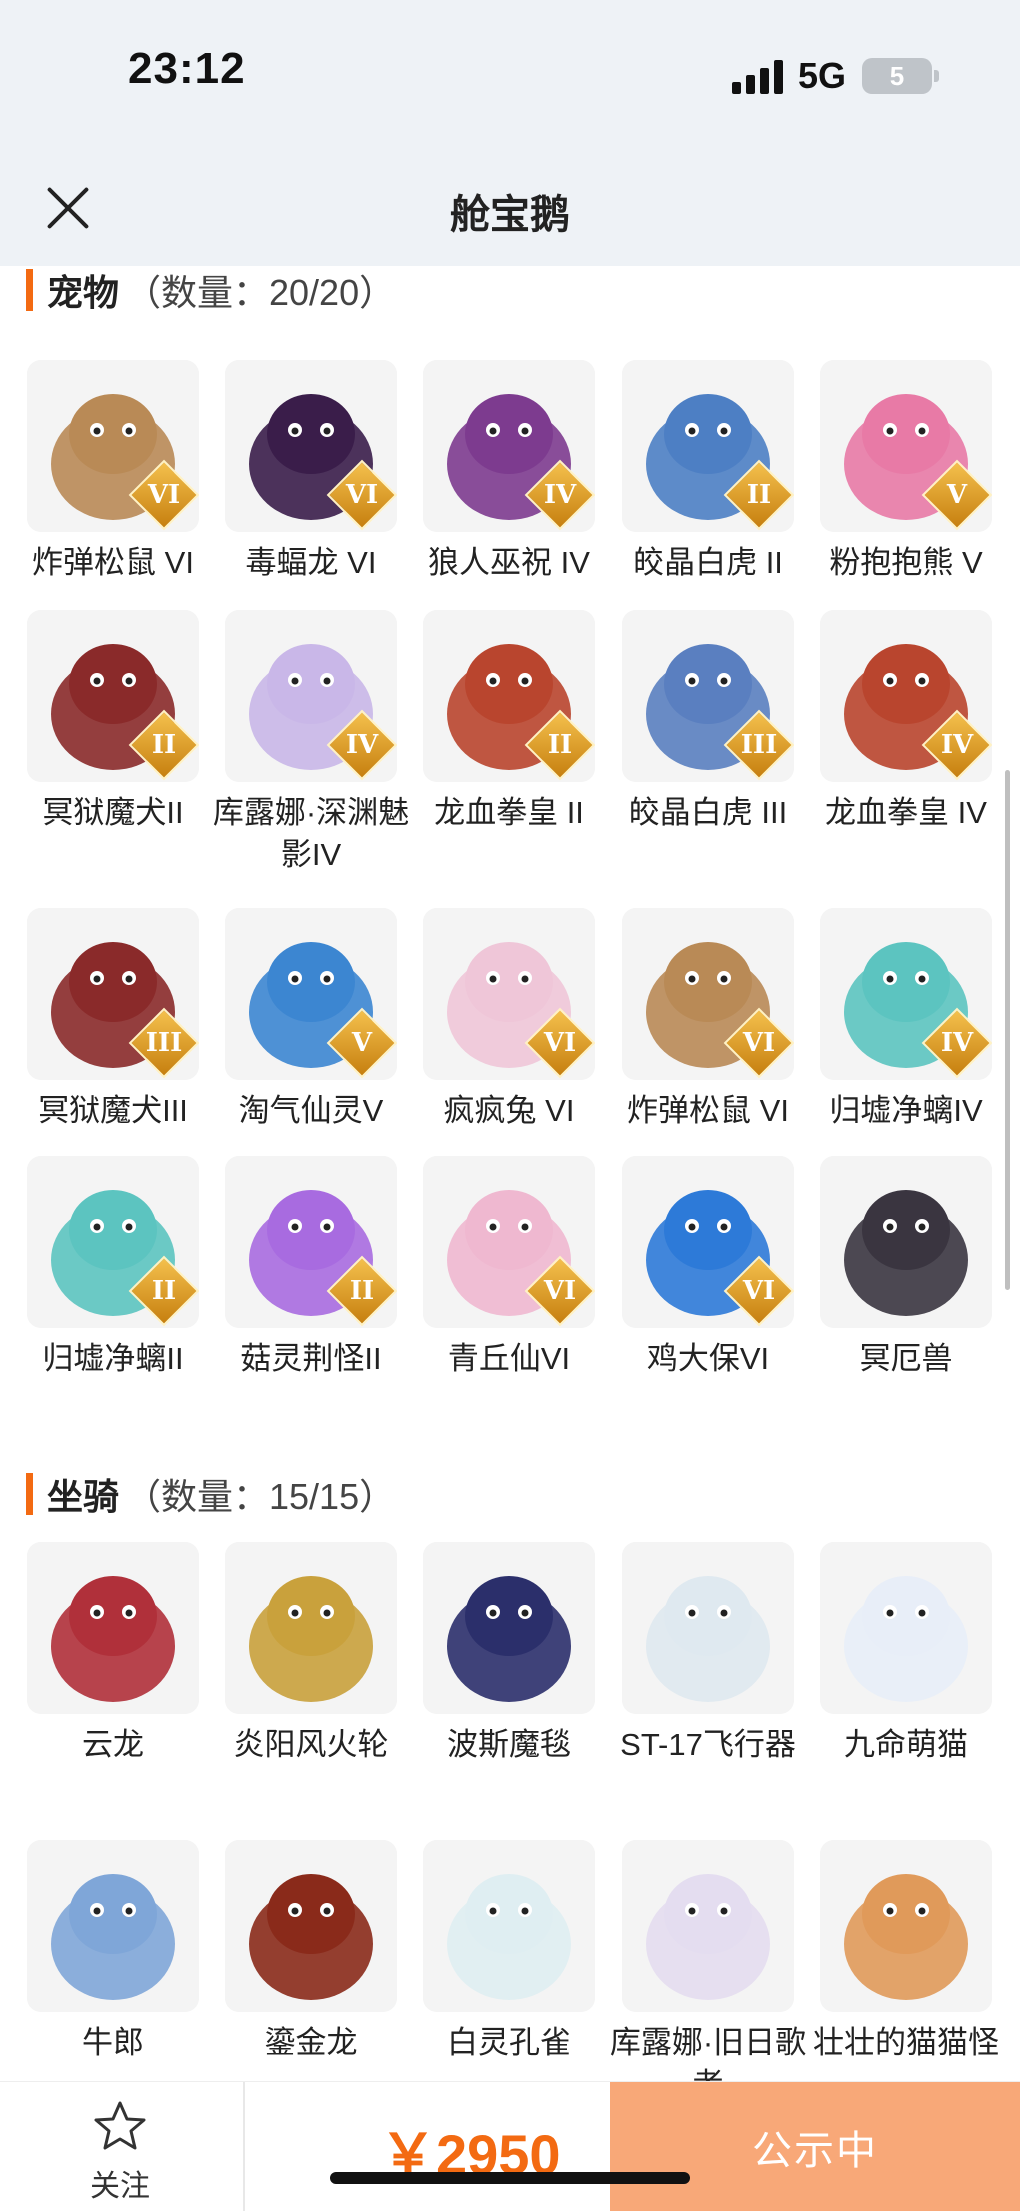  What do you see at coordinates (113, 1744) in the screenshot?
I see `item-label: 云龙` at bounding box center [113, 1744].